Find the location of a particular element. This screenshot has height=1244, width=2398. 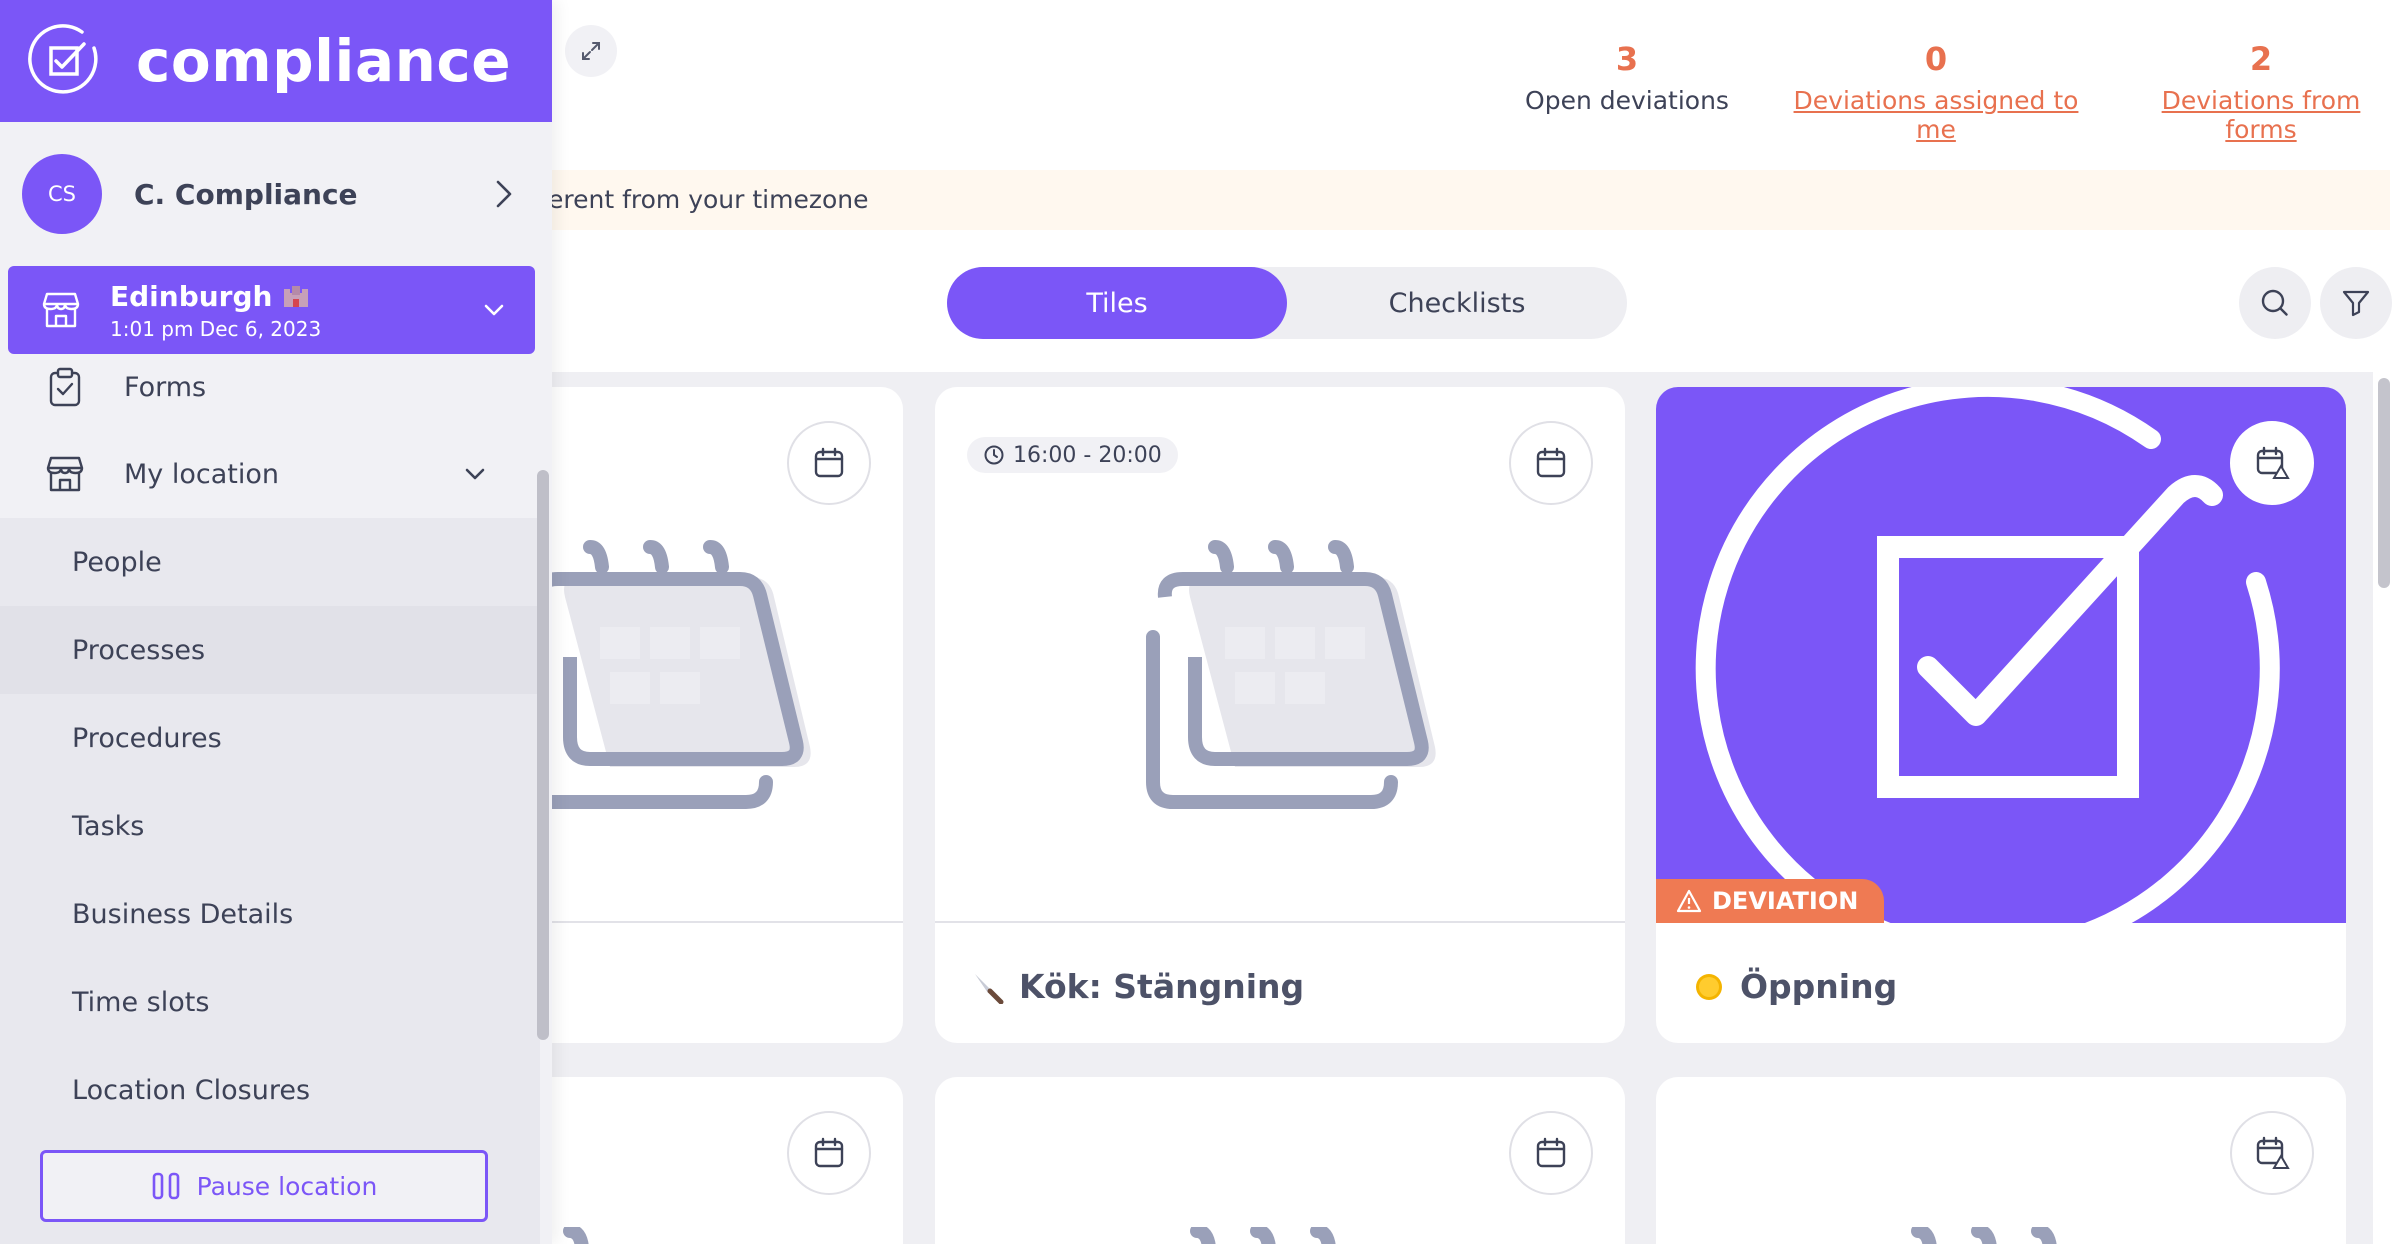

sidebar-item-label: My location is located at coordinates (201, 474).